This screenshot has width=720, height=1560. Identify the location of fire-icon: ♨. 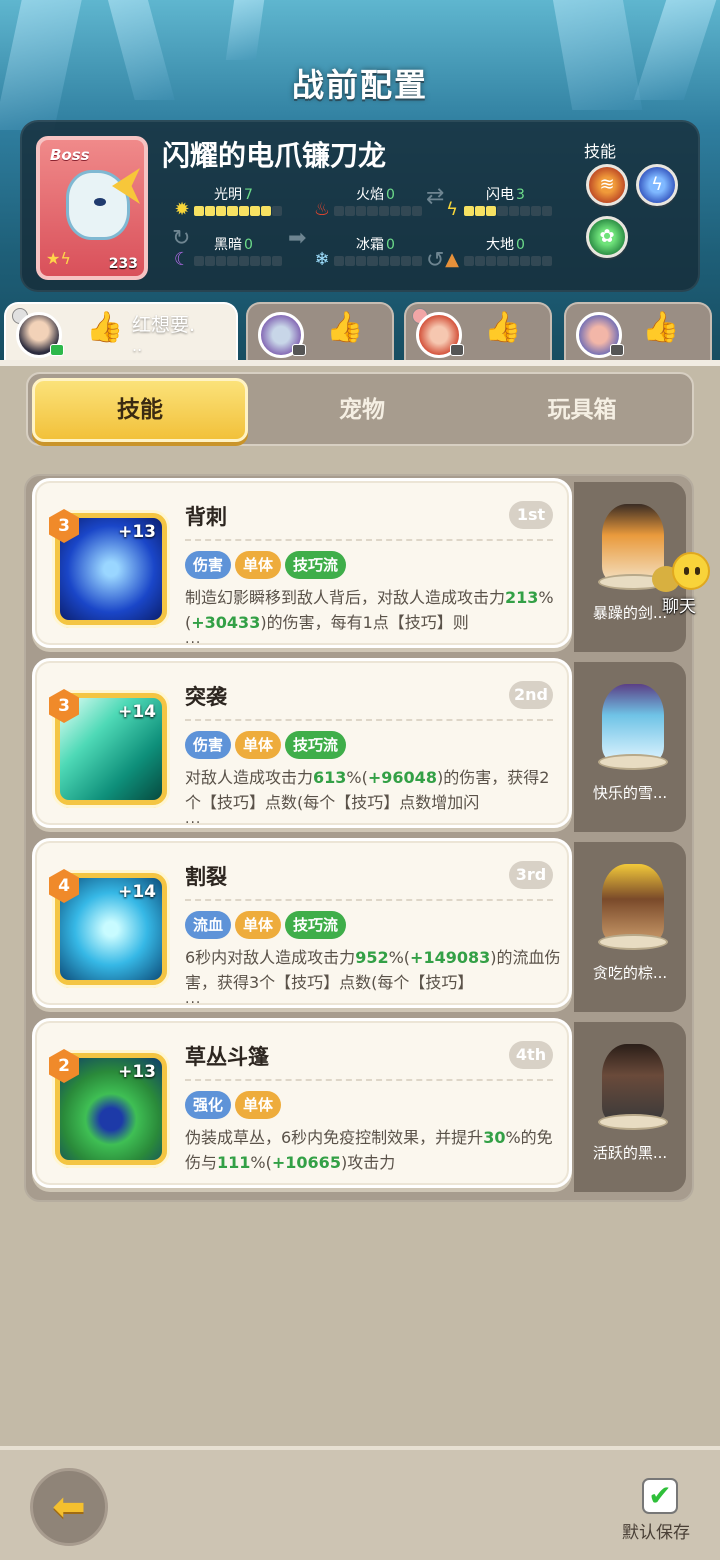
(322, 209).